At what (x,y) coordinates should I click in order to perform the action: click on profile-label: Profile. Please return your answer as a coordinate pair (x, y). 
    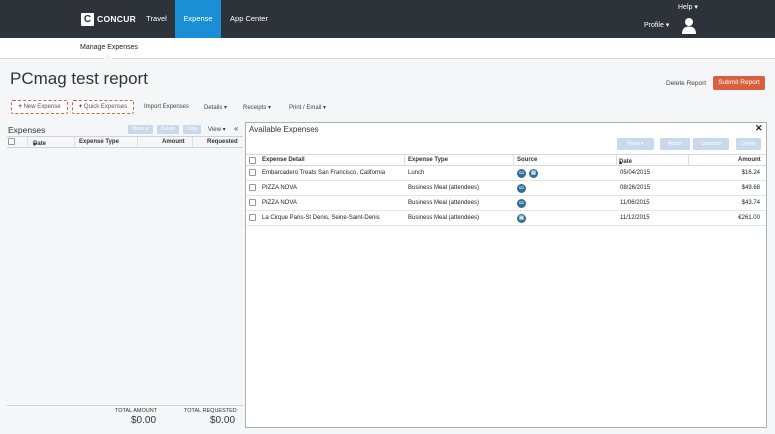
    Looking at the image, I should click on (654, 25).